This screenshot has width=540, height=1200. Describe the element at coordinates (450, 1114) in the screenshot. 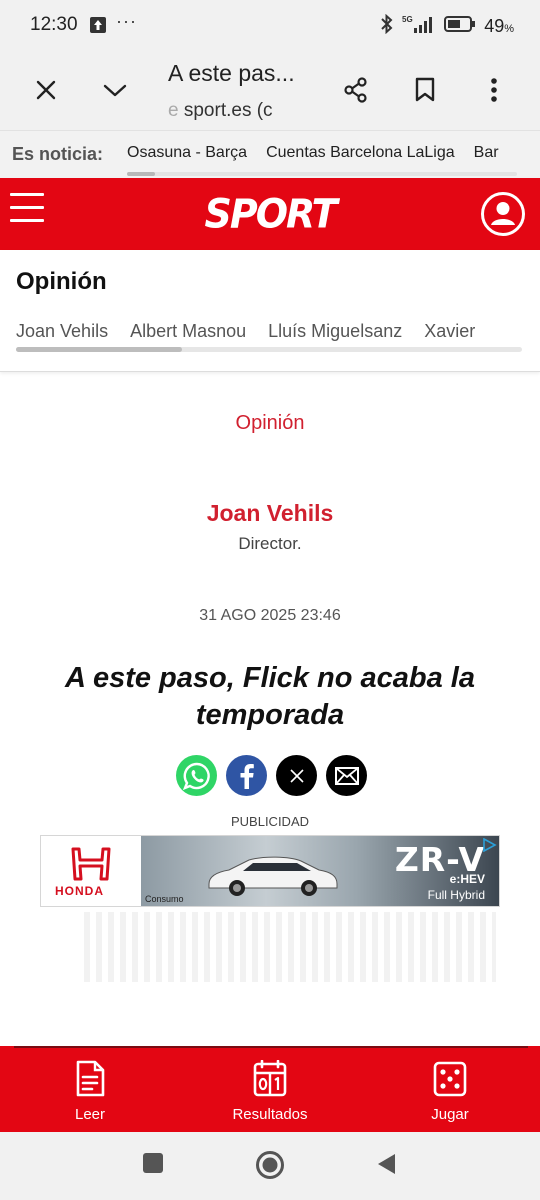

I see `bottom-nav-label: Jugar` at that location.